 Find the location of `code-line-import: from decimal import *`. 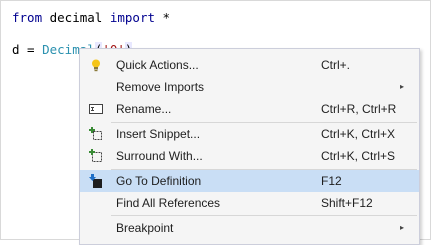

code-line-import: from decimal import * is located at coordinates (91, 18).